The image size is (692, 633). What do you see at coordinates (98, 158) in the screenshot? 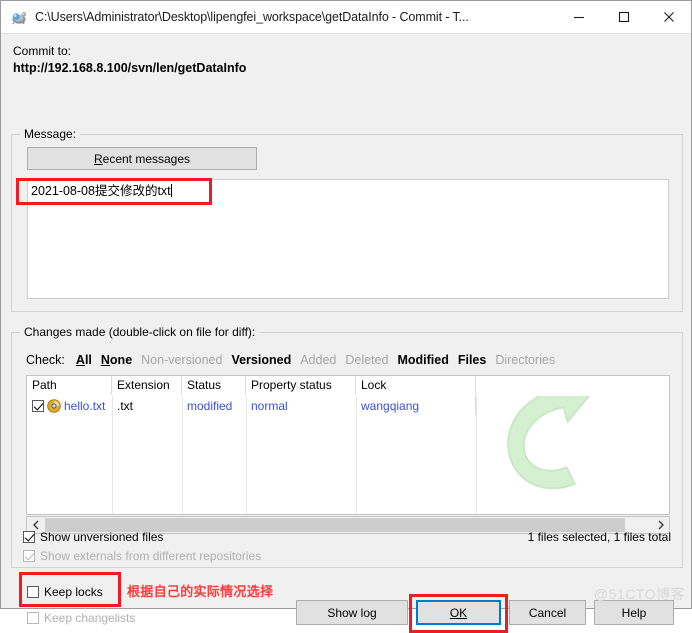
I see `recent-messages-accel: R` at bounding box center [98, 158].